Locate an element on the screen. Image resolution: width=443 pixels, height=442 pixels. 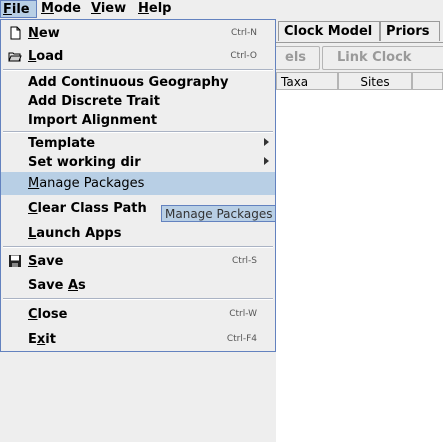
menubar: File Mode View Help is located at coordinates (221, 9).